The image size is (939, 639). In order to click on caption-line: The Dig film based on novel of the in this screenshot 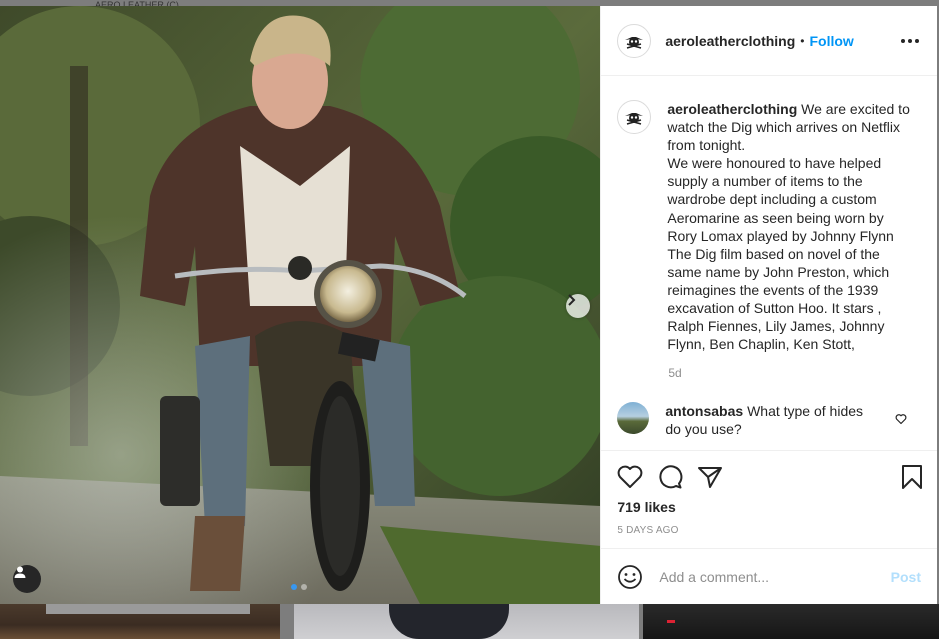, I will do `click(773, 253)`.